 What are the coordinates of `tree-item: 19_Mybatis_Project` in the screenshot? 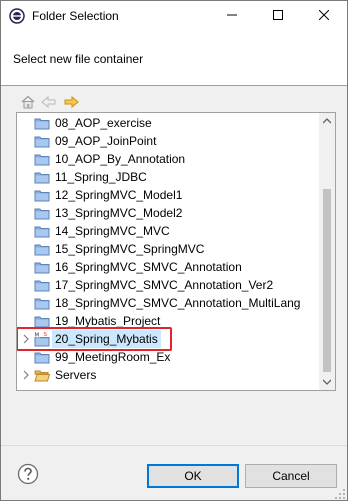 It's located at (168, 321).